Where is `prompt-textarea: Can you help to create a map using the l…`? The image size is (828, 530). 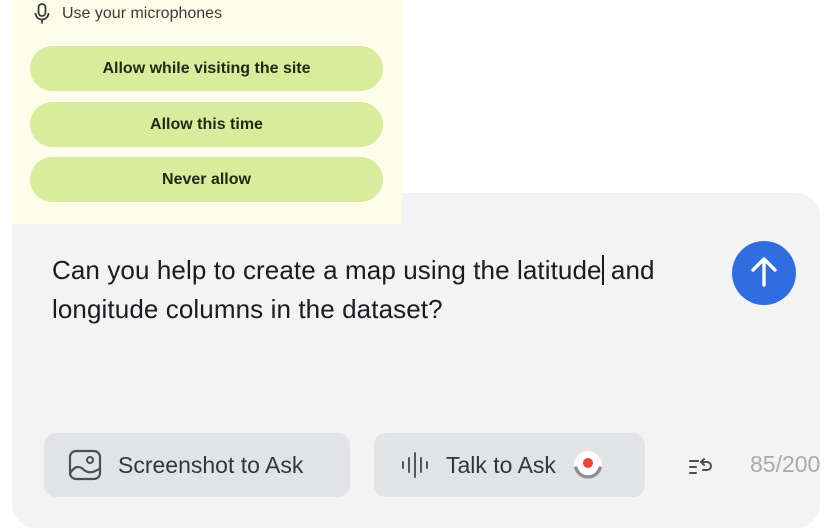
prompt-textarea: Can you help to create a map using the l… is located at coordinates (372, 290).